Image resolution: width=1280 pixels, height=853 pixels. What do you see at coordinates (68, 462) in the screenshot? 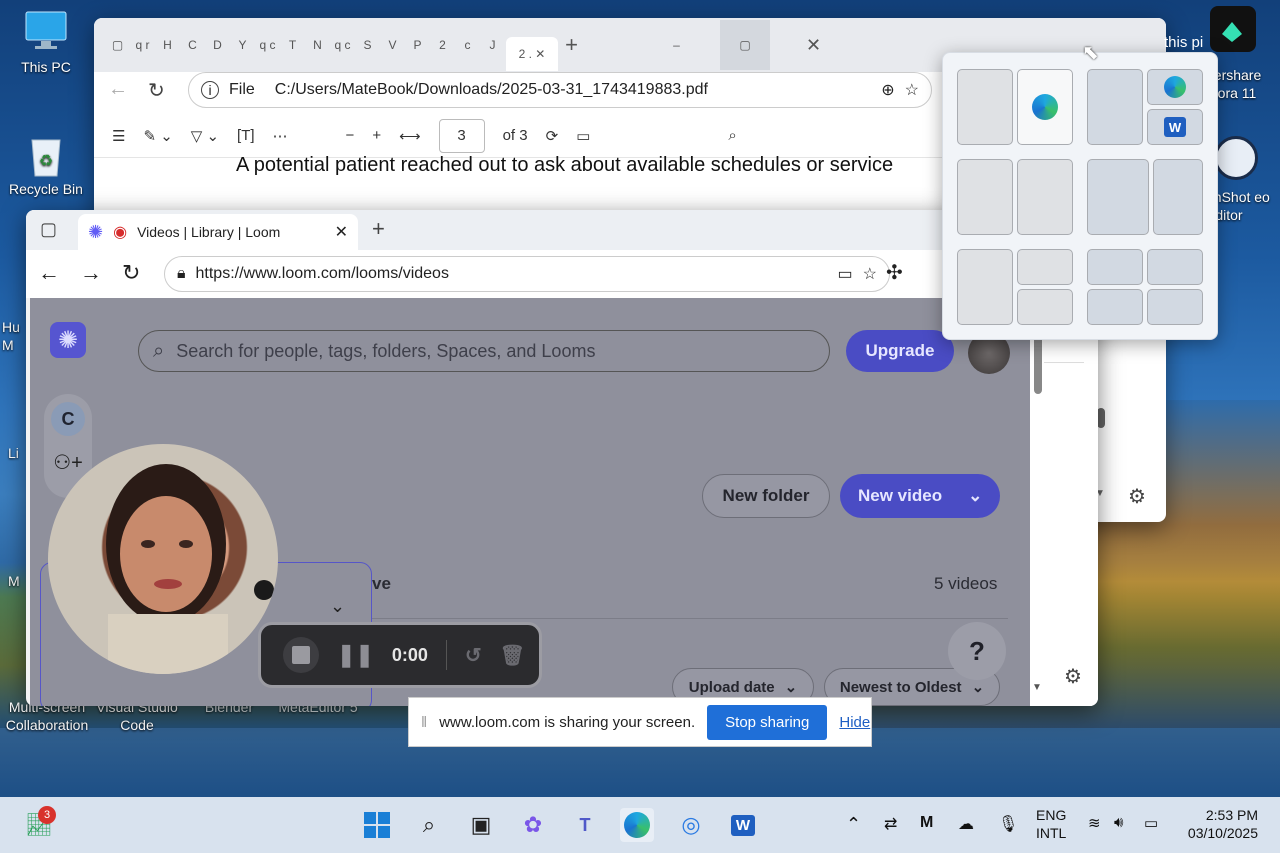
I see `add-user-icon: ⚇+` at bounding box center [68, 462].